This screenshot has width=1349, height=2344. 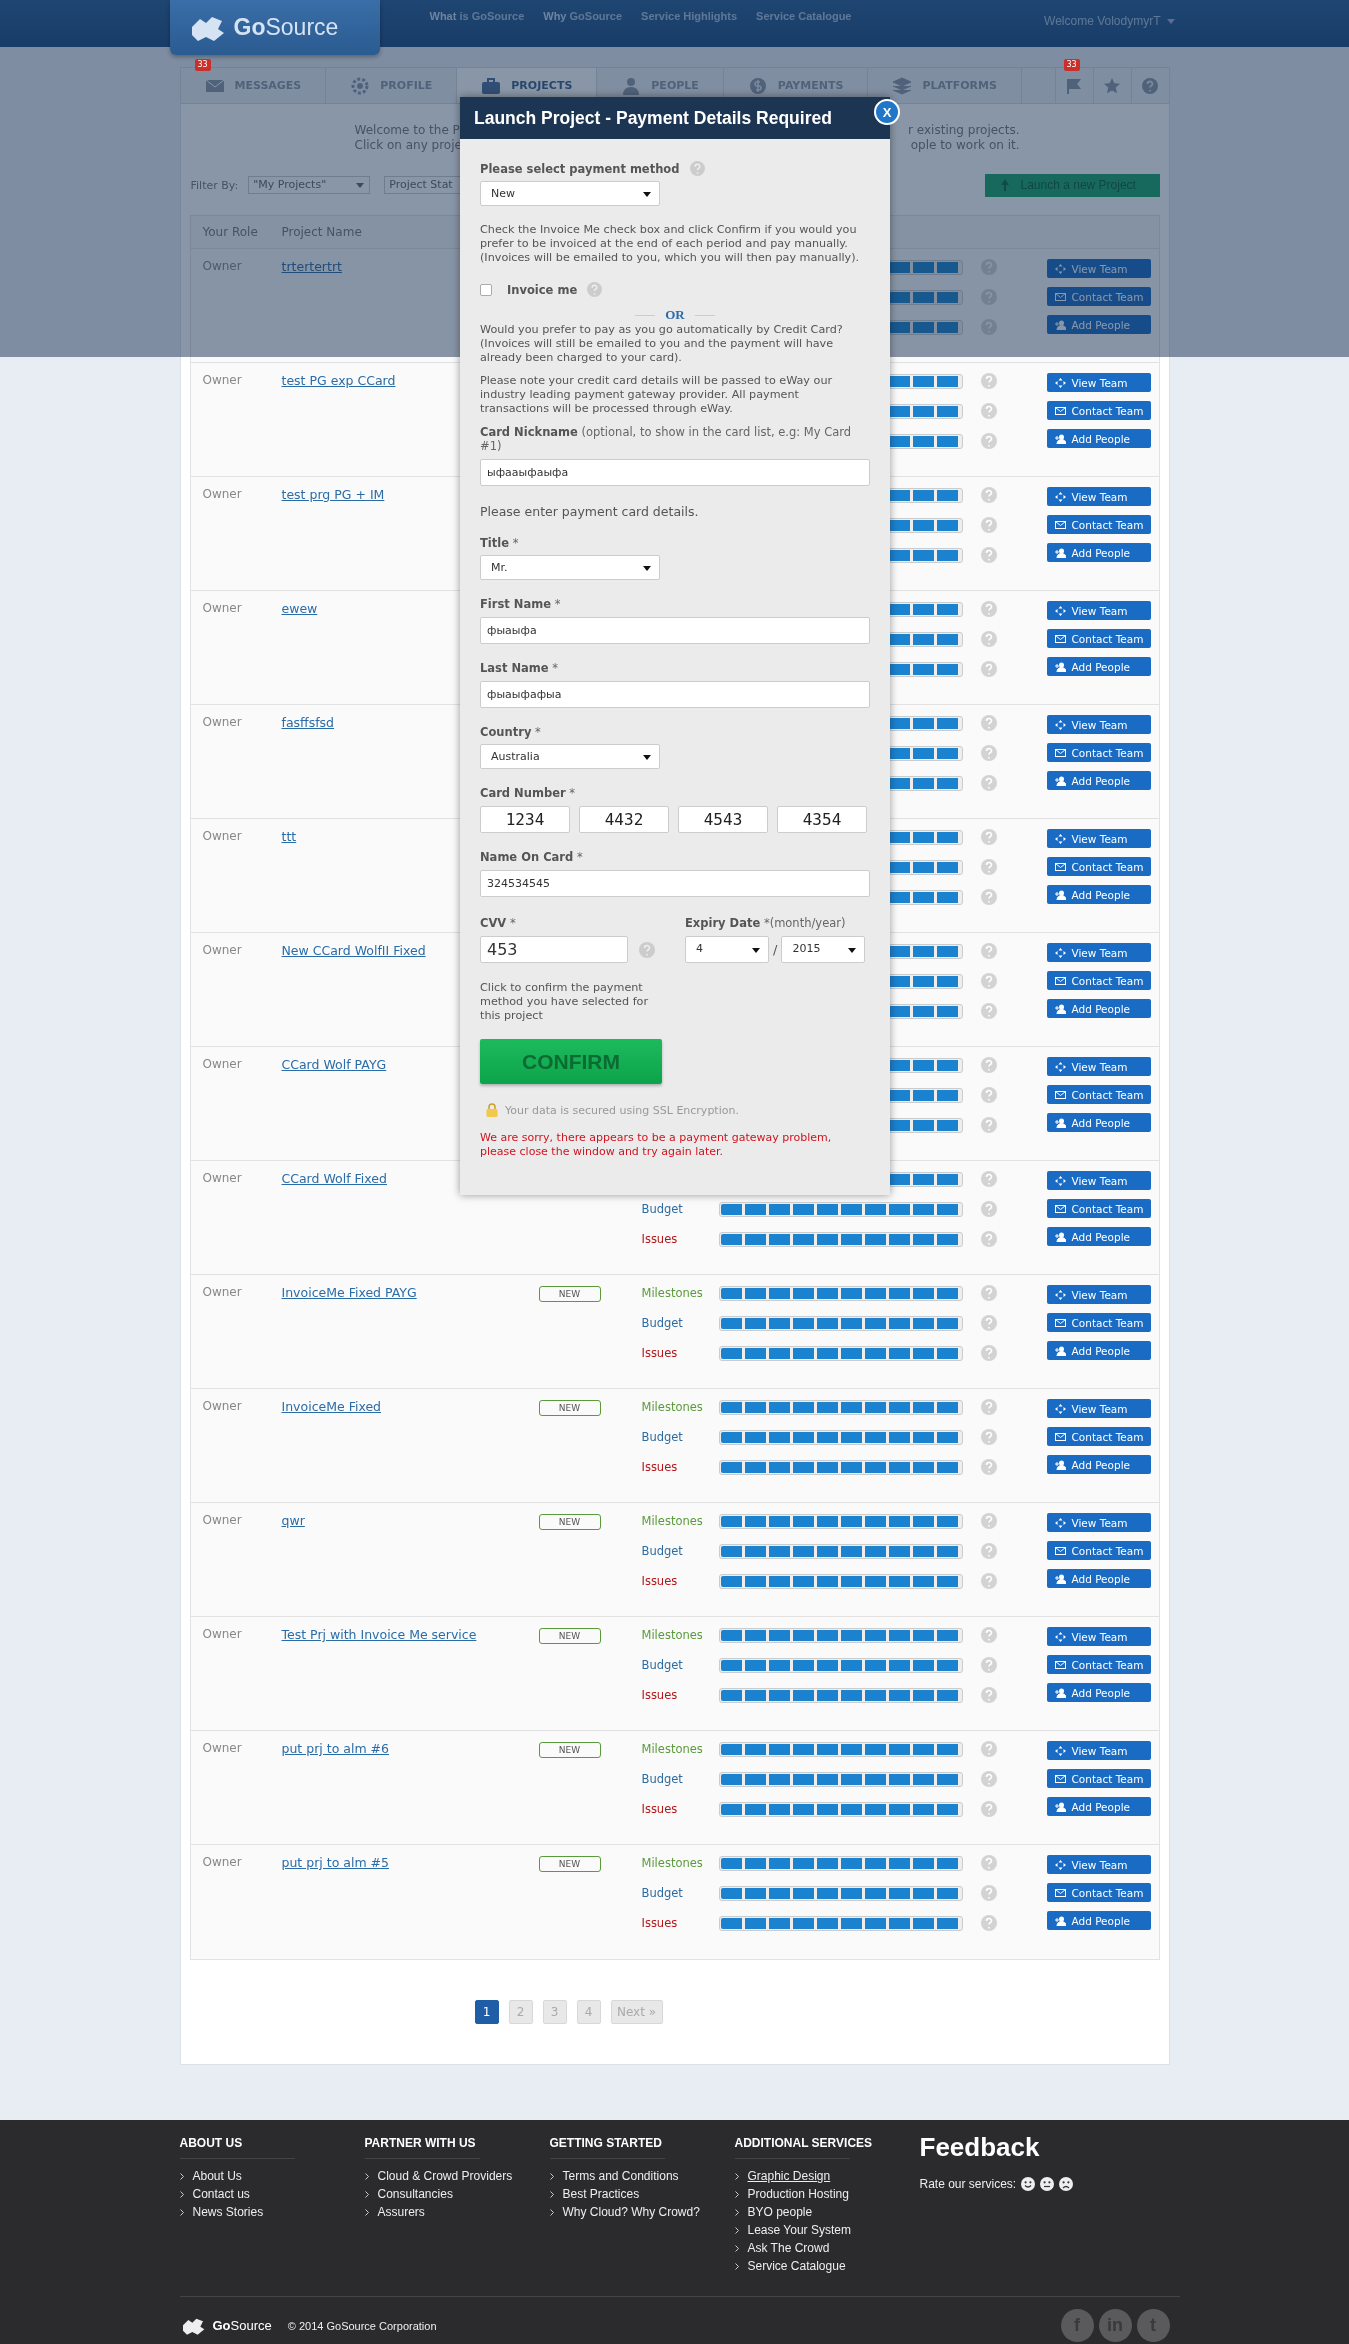 What do you see at coordinates (486, 2012) in the screenshot?
I see `page-button: 1` at bounding box center [486, 2012].